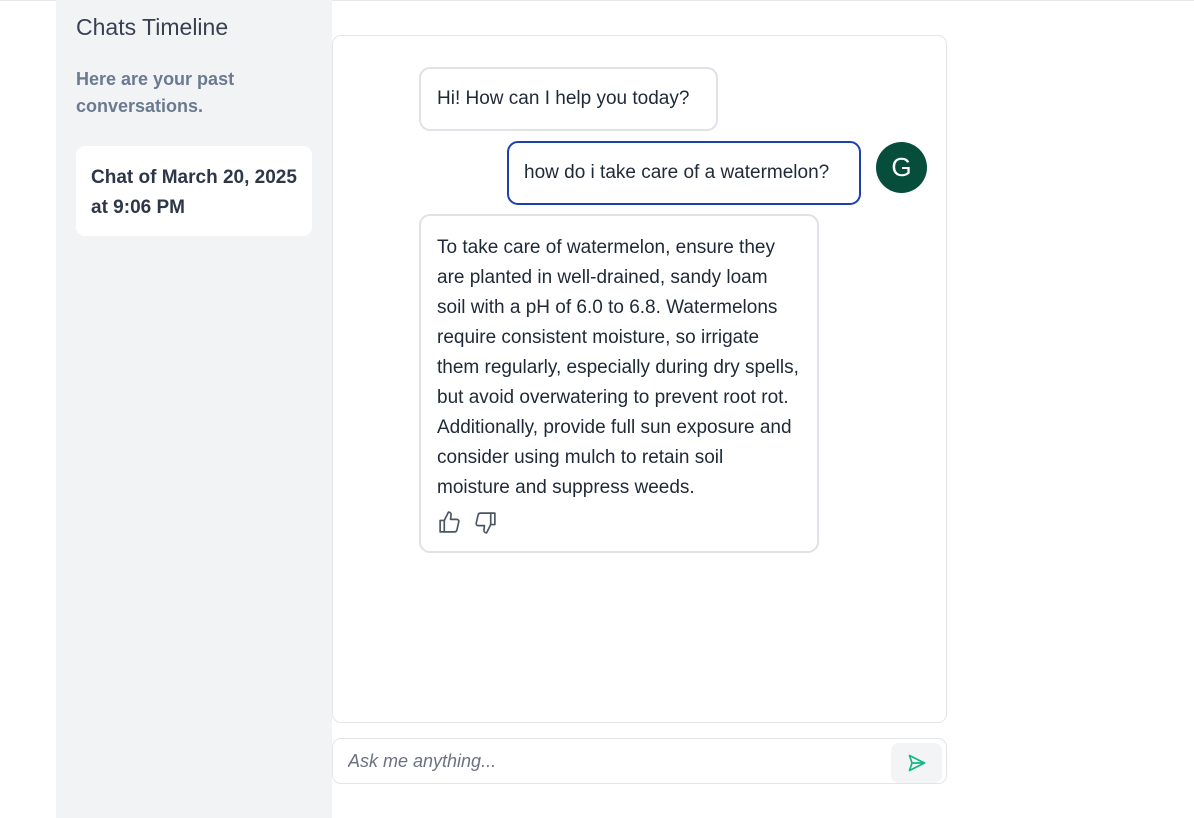 The width and height of the screenshot is (1194, 818). Describe the element at coordinates (684, 173) in the screenshot. I see `user-message: how do i take care of a watermelon?` at that location.